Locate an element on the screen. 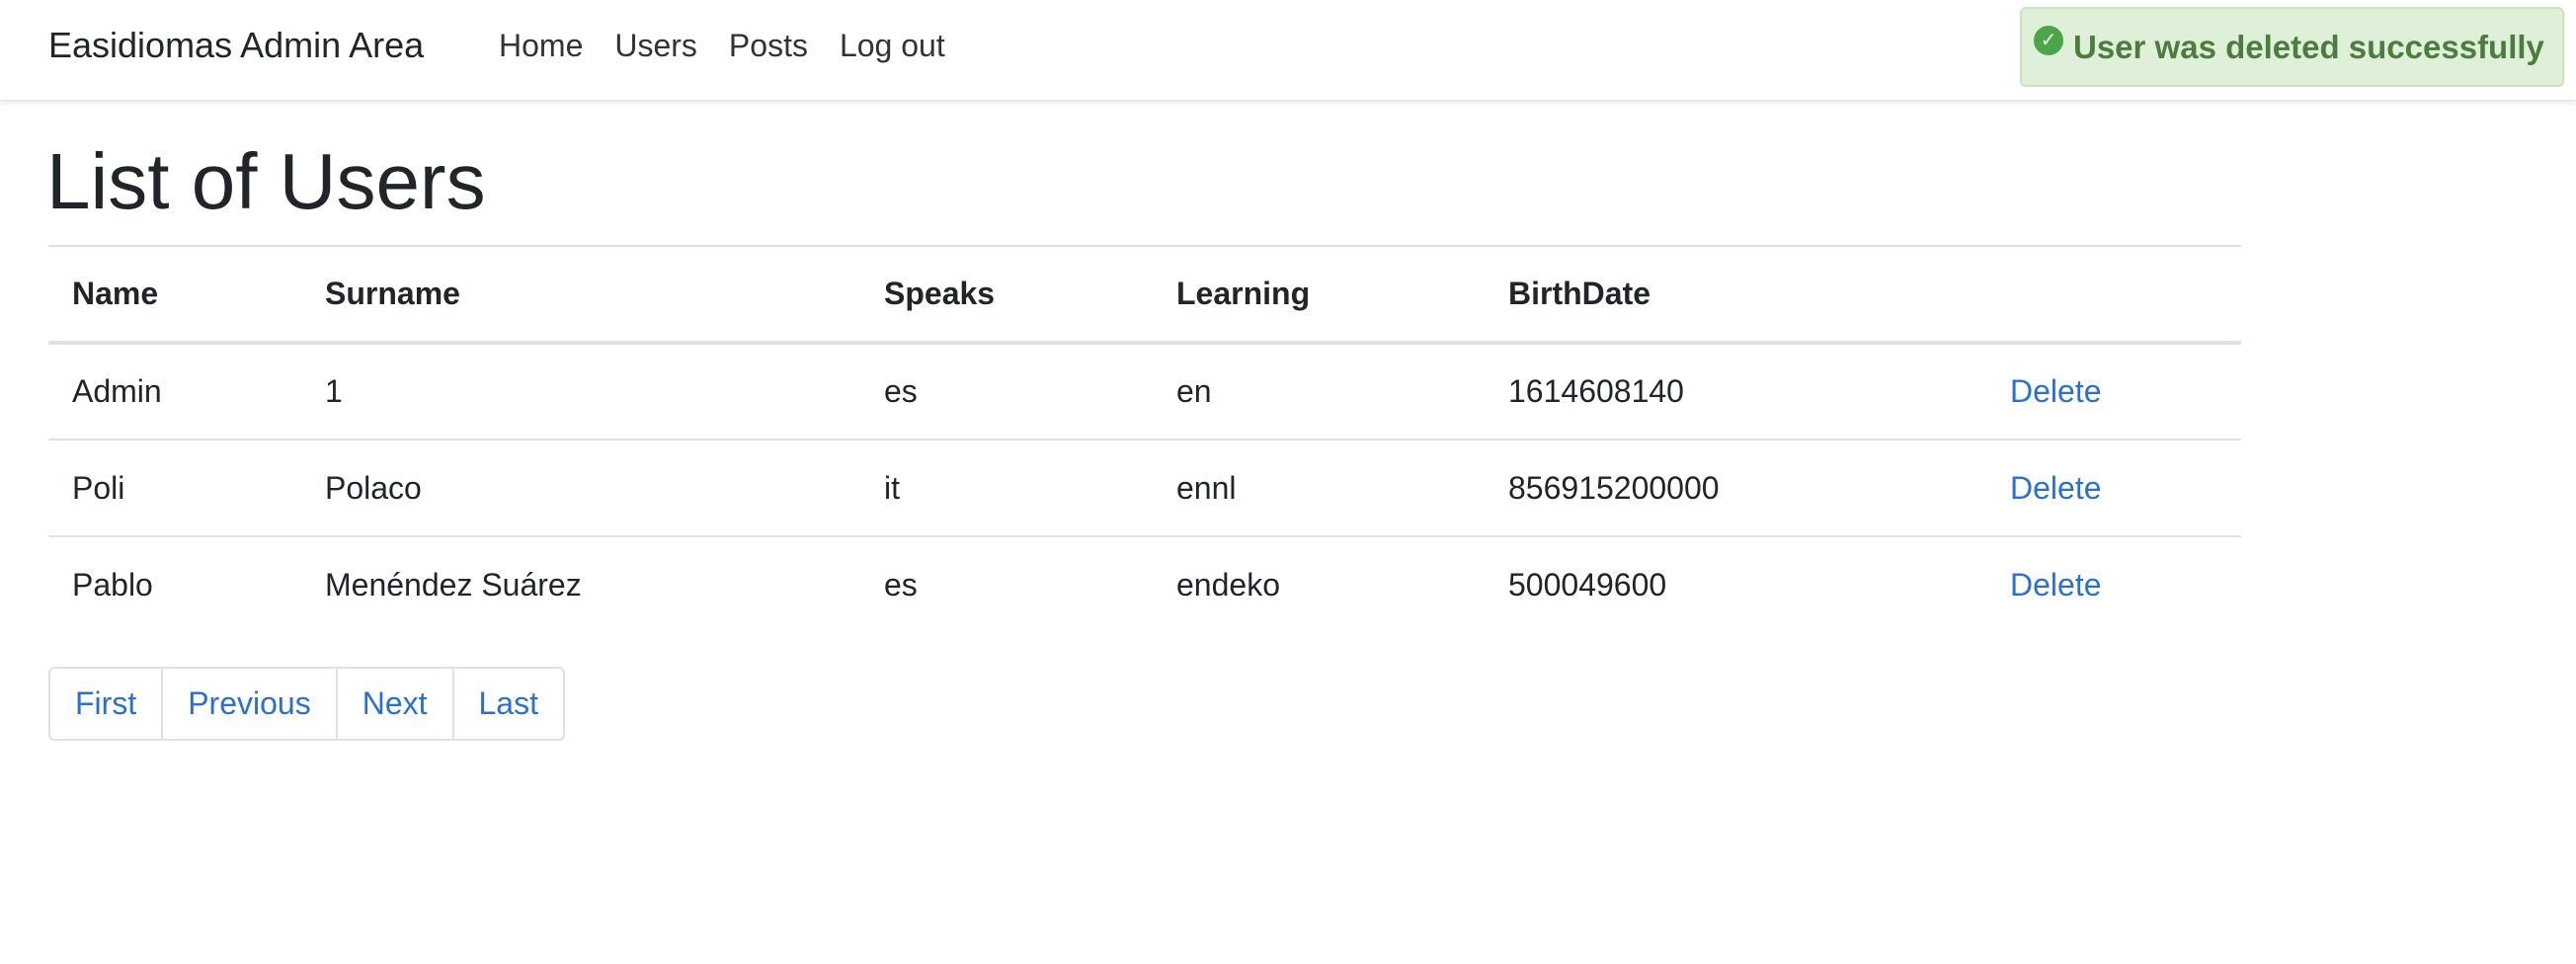 The image size is (2576, 964). cell-surname: 1 is located at coordinates (580, 392).